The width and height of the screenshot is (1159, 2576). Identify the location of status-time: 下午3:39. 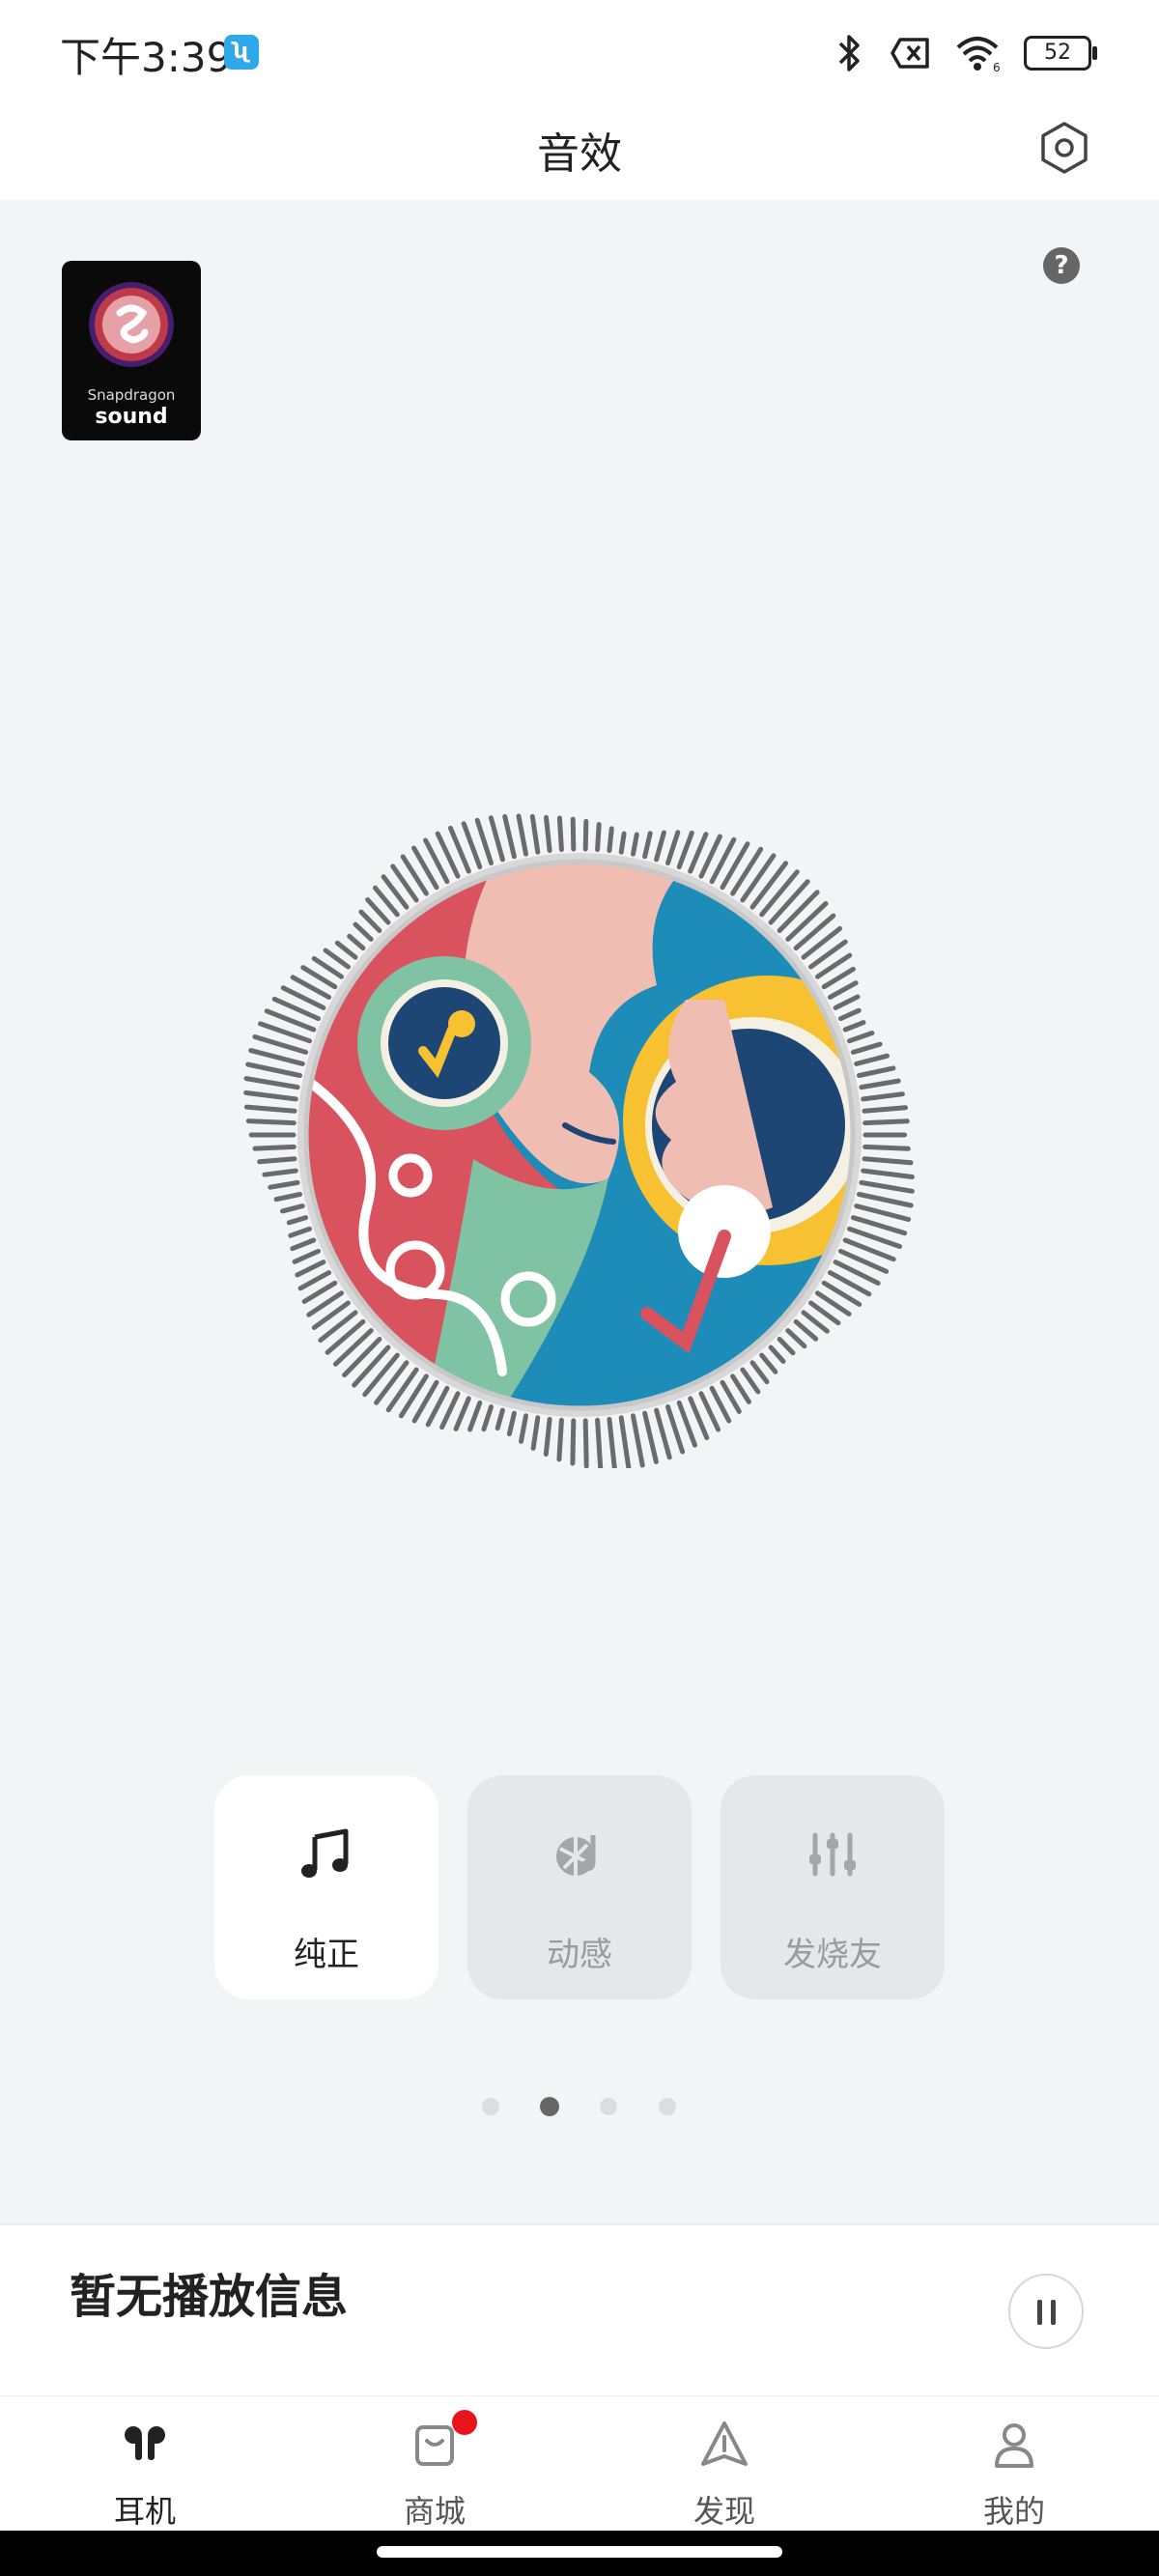
(146, 57).